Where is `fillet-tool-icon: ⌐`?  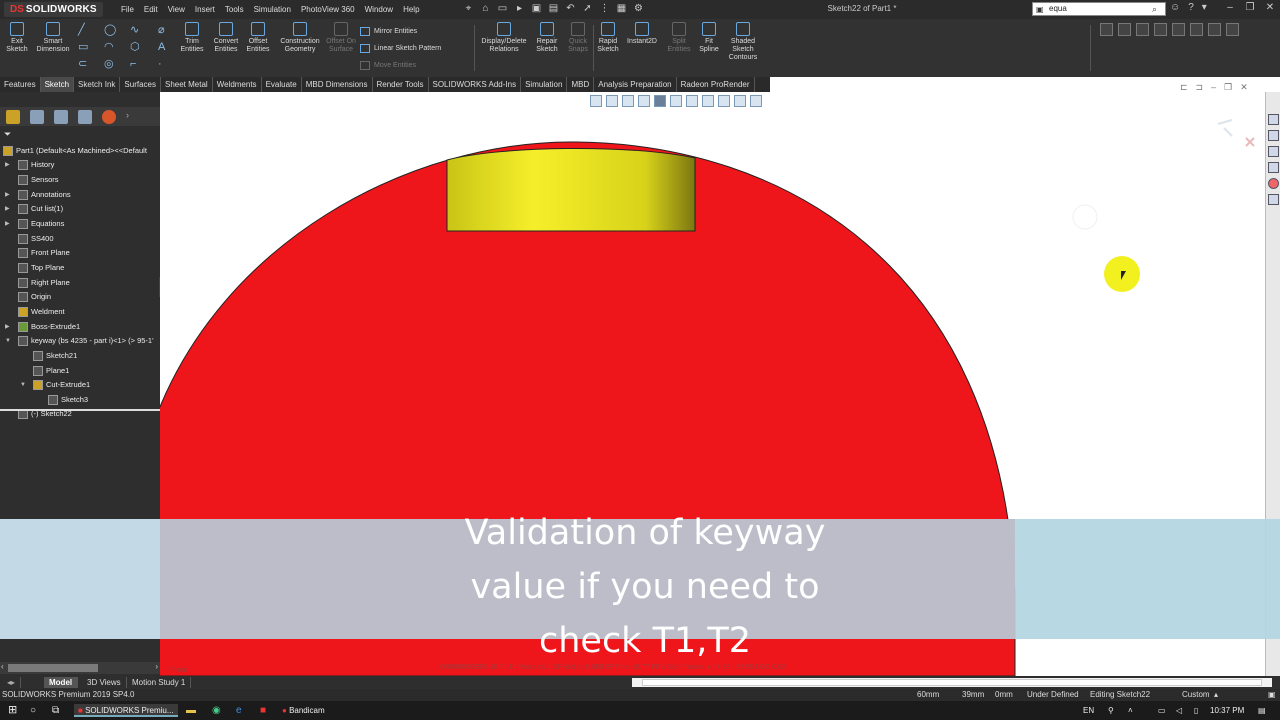
fillet-tool-icon: ⌐ is located at coordinates (133, 64).